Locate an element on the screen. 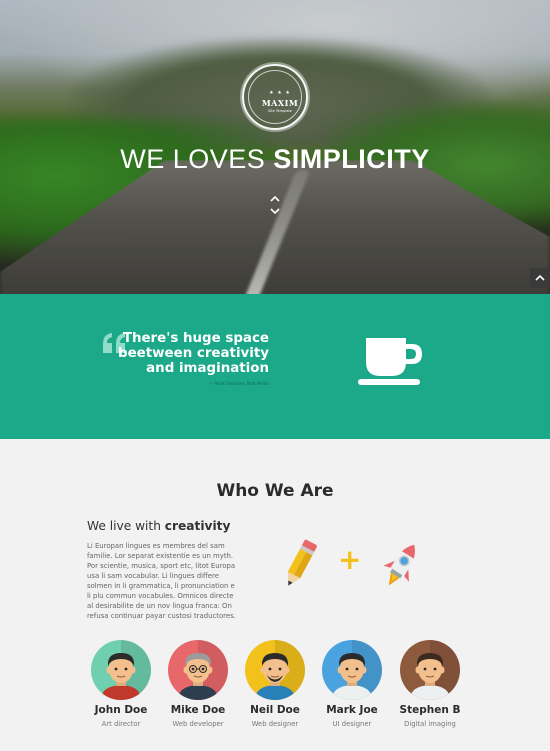 This screenshot has width=550, height=751. about-subtitle: We live with creativity is located at coordinates (158, 526).